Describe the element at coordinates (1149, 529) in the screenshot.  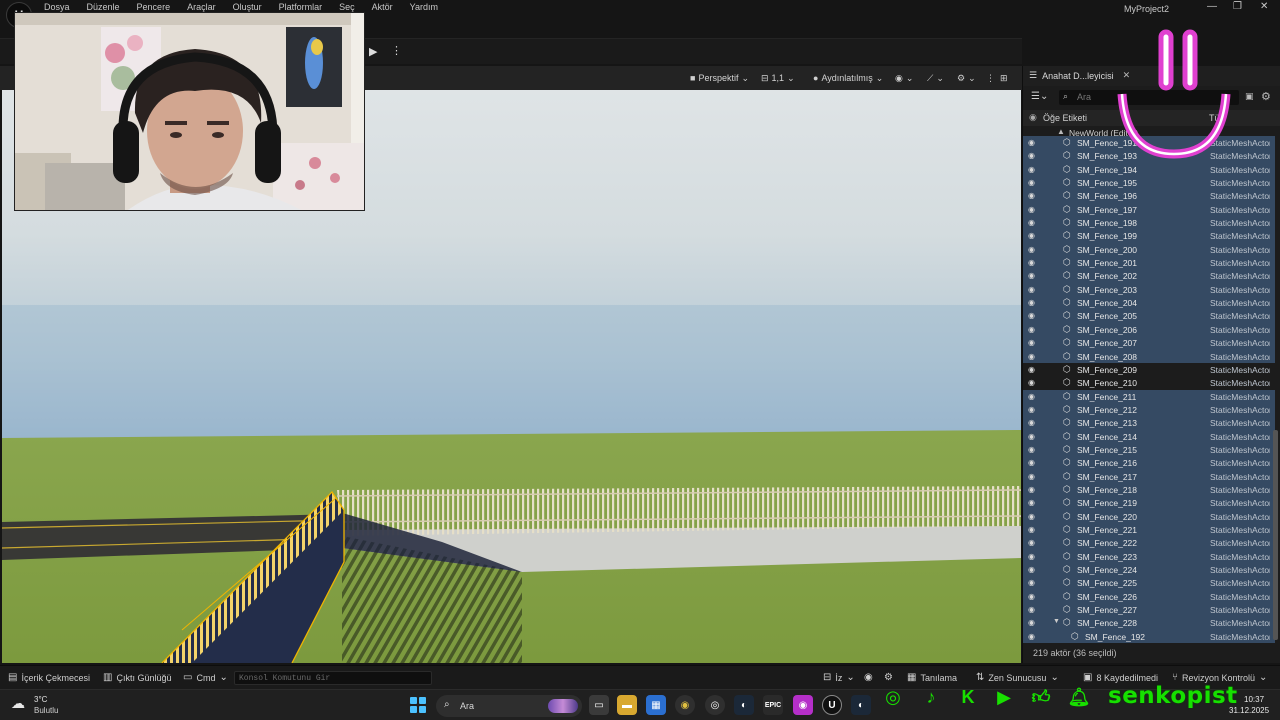
I see `outliner-row: ◉ ⬡ SM_Fence_221 StaticMeshActor` at that location.